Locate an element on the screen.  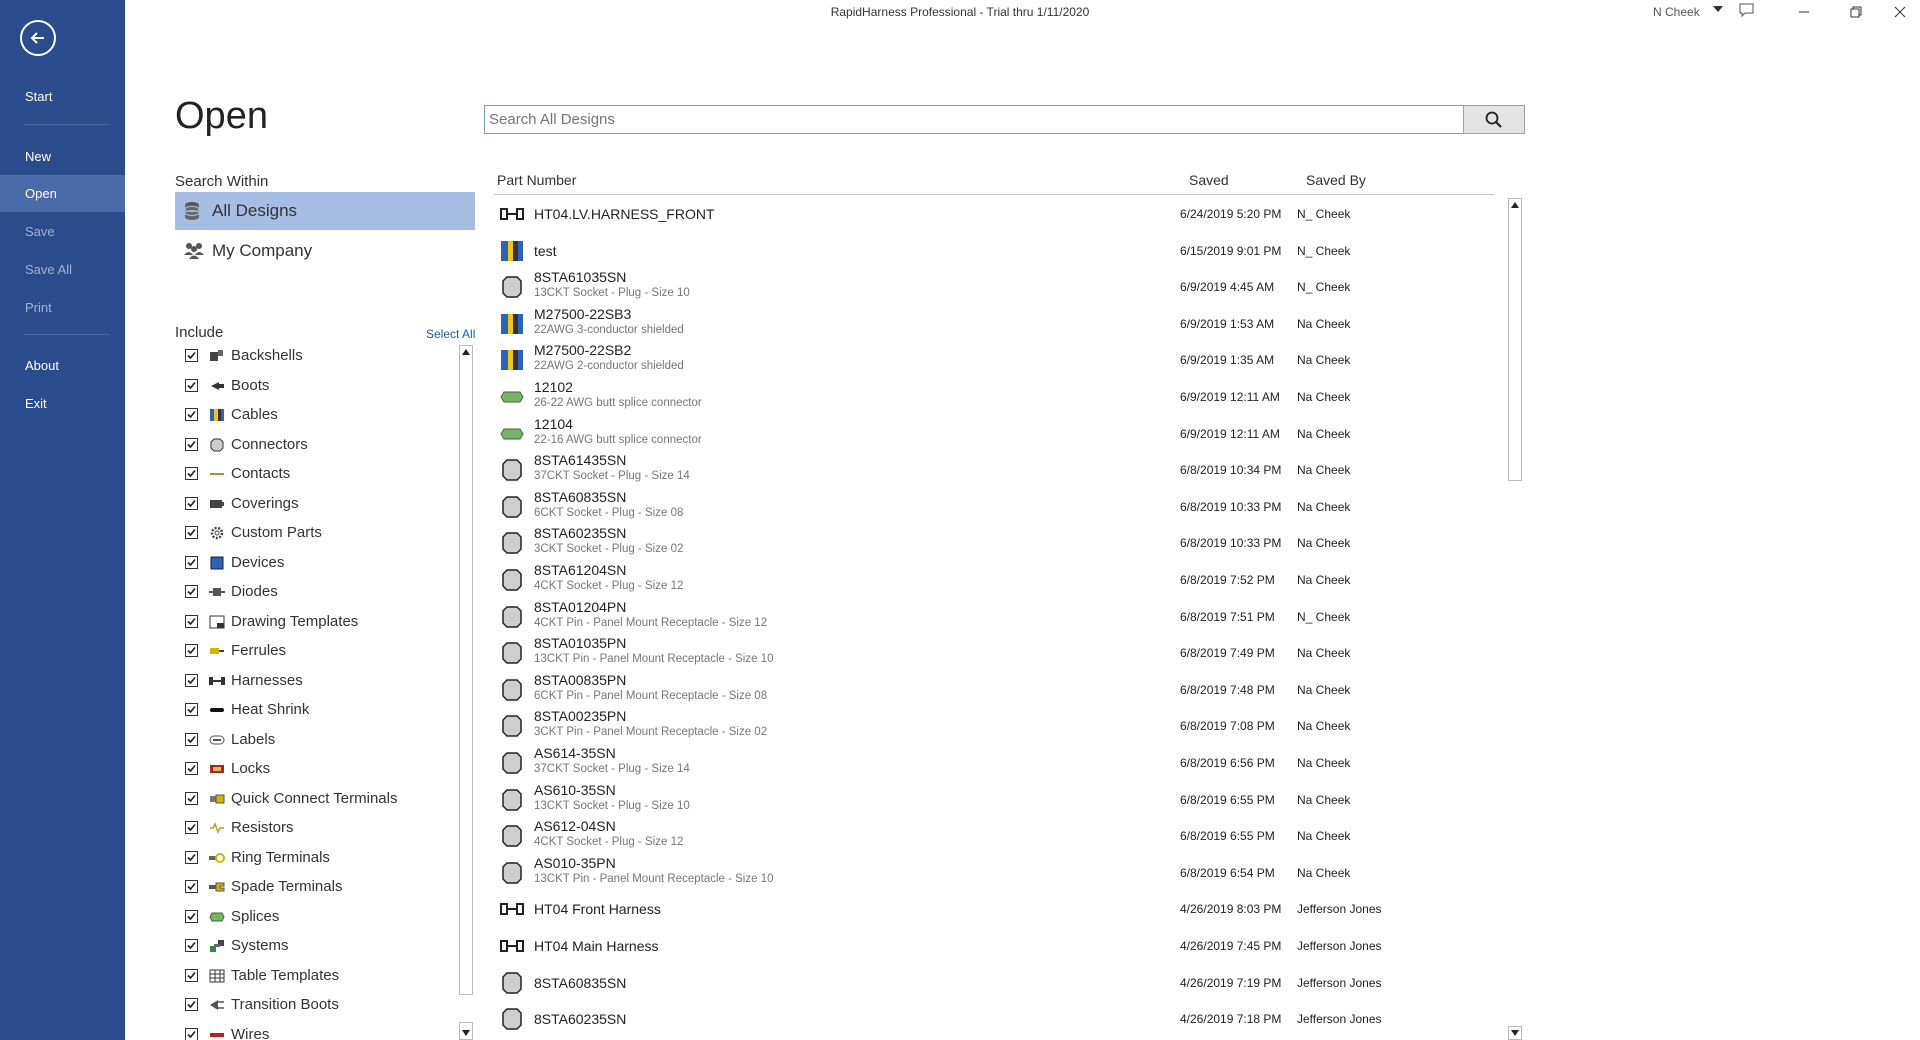
search-within-all-designs: All Designs is located at coordinates (325, 211).